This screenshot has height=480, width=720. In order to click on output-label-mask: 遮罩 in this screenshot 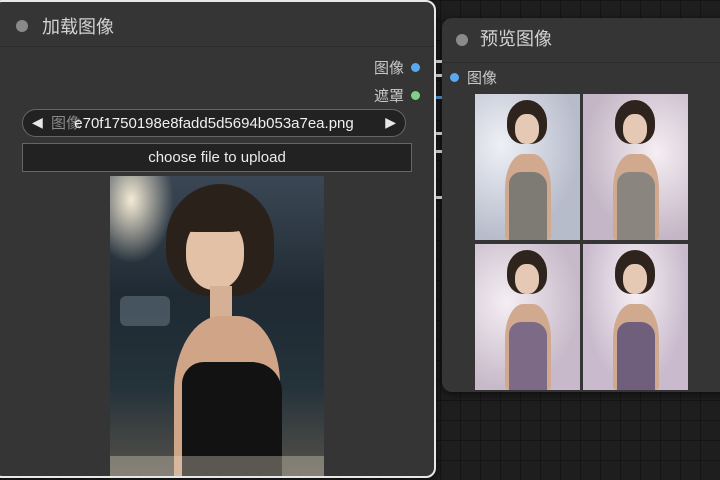, I will do `click(388, 96)`.